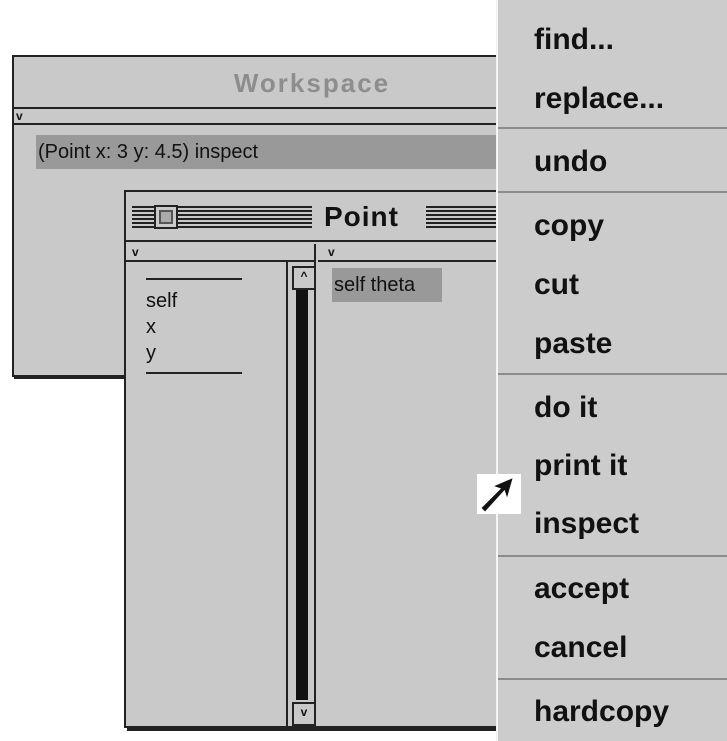 This screenshot has height=741, width=727. What do you see at coordinates (273, 152) in the screenshot?
I see `workspace-selected-text: (Point x: 3 y: 4.5) inspect` at bounding box center [273, 152].